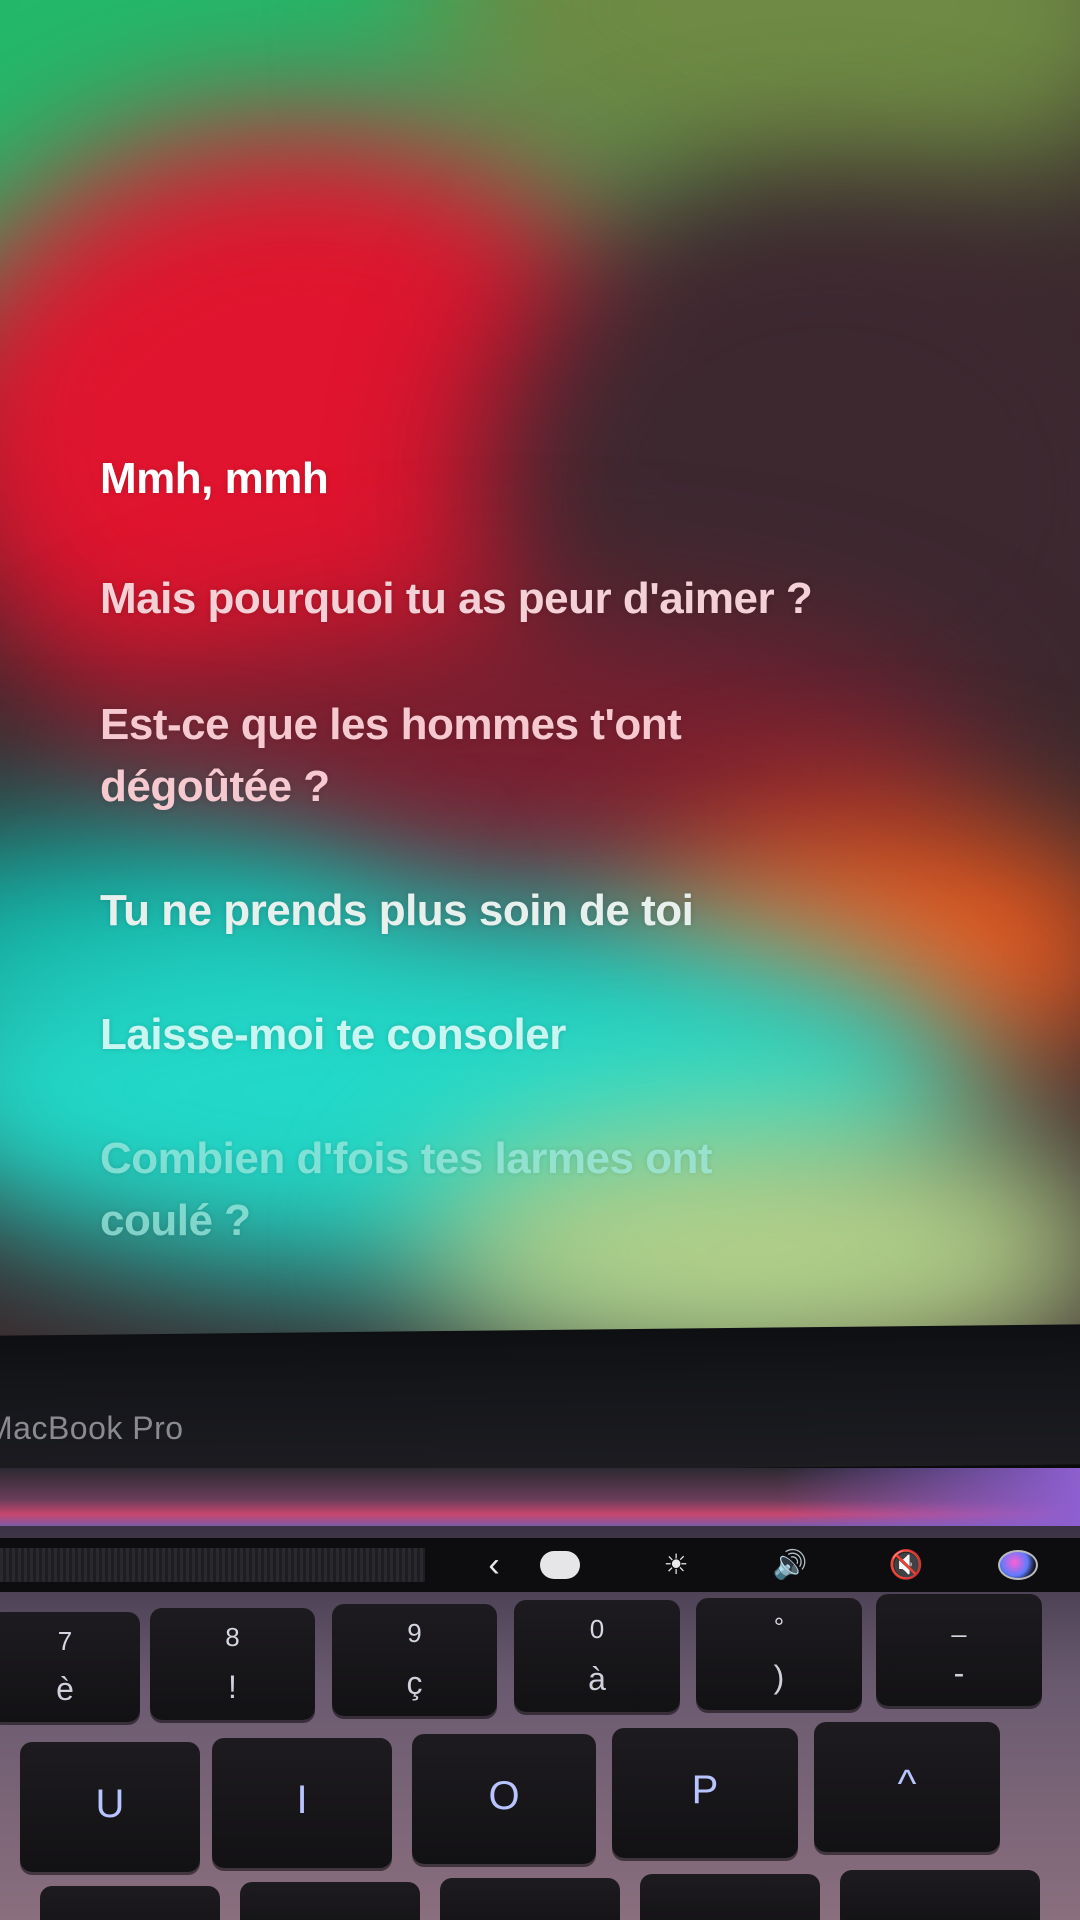  Describe the element at coordinates (460, 1190) in the screenshot. I see `lyric-line: Combien d'fois tes larmes ont coulé ?` at that location.